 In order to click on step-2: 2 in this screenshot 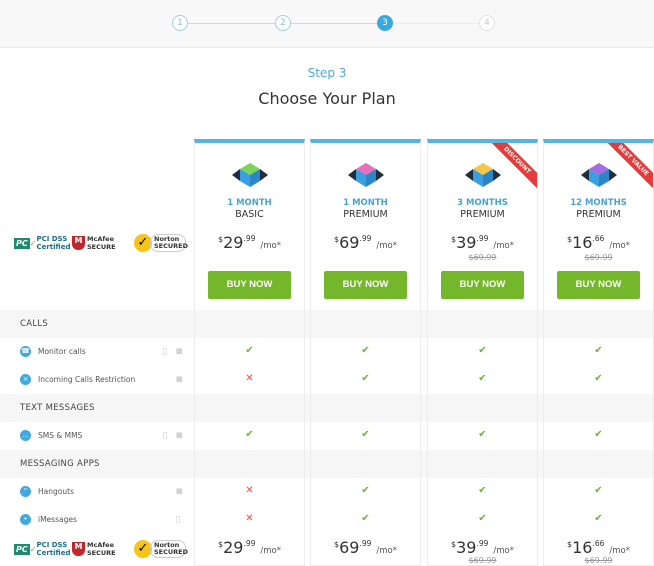, I will do `click(283, 23)`.